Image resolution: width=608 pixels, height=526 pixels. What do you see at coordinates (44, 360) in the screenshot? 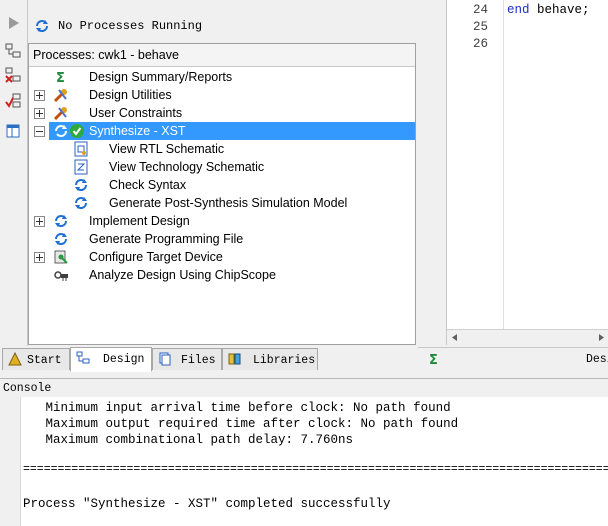
I see `tab-label: Start` at bounding box center [44, 360].